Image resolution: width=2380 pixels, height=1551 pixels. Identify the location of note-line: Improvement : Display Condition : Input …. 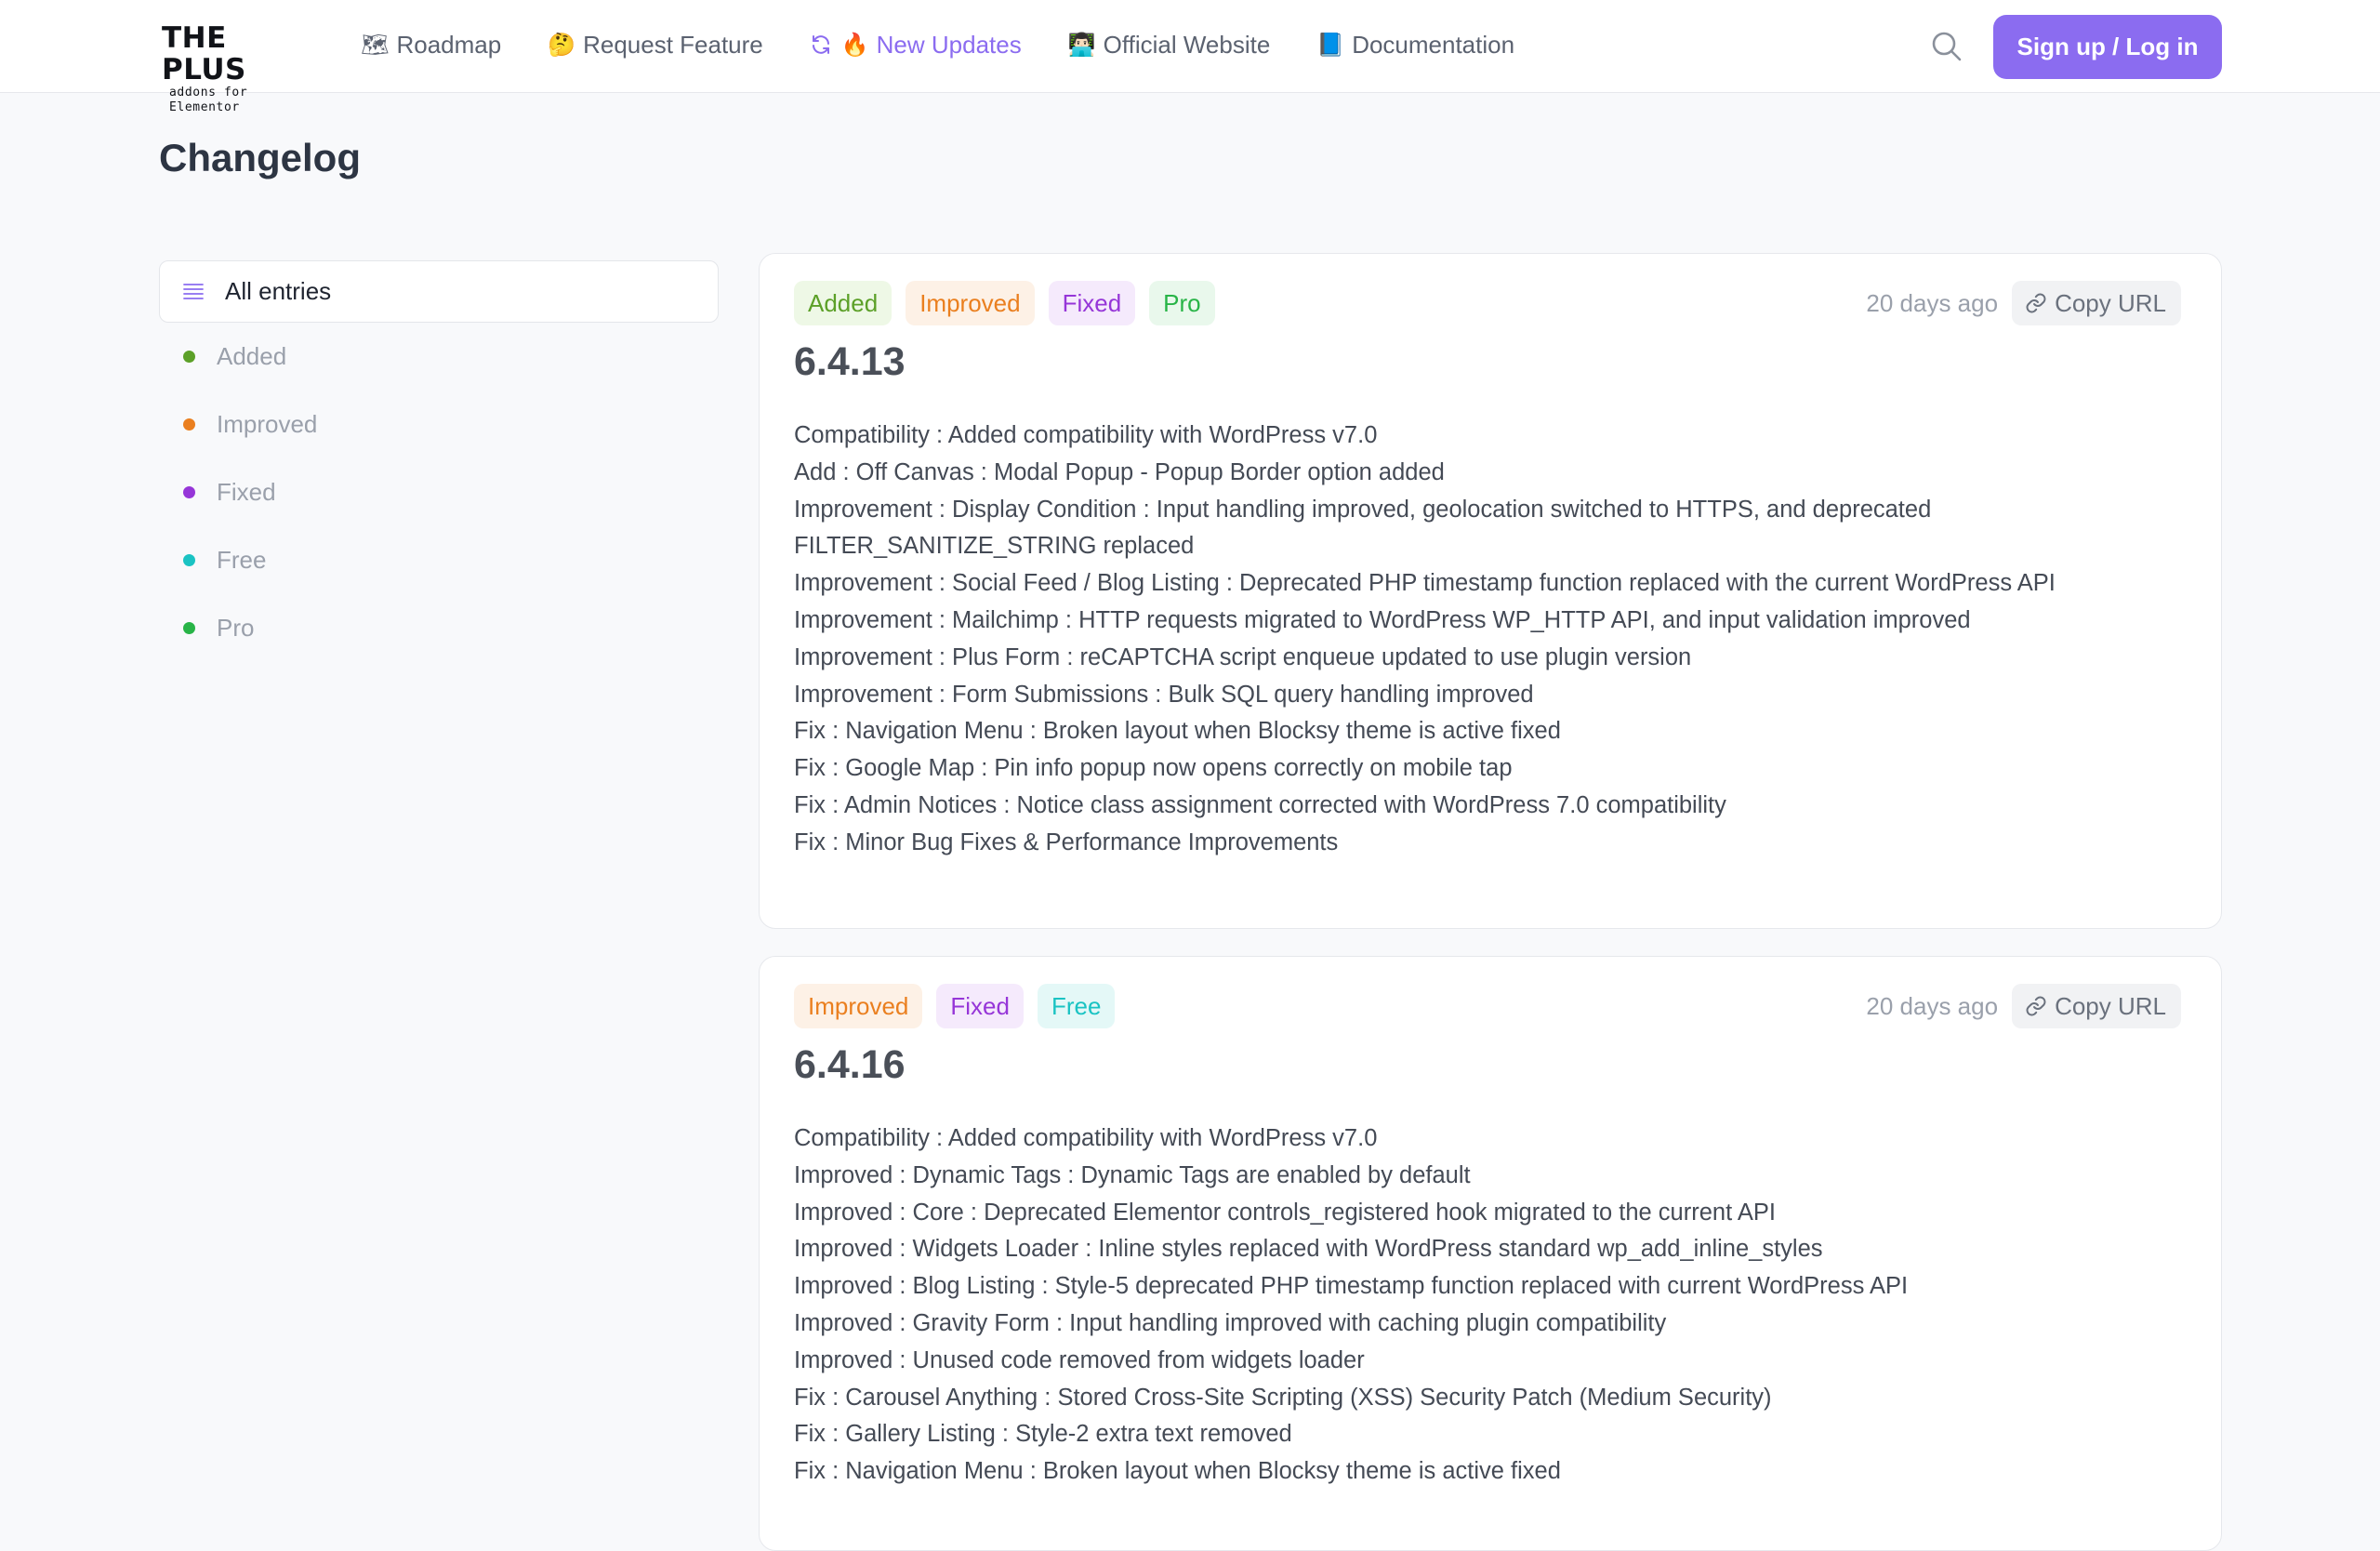
(1363, 509).